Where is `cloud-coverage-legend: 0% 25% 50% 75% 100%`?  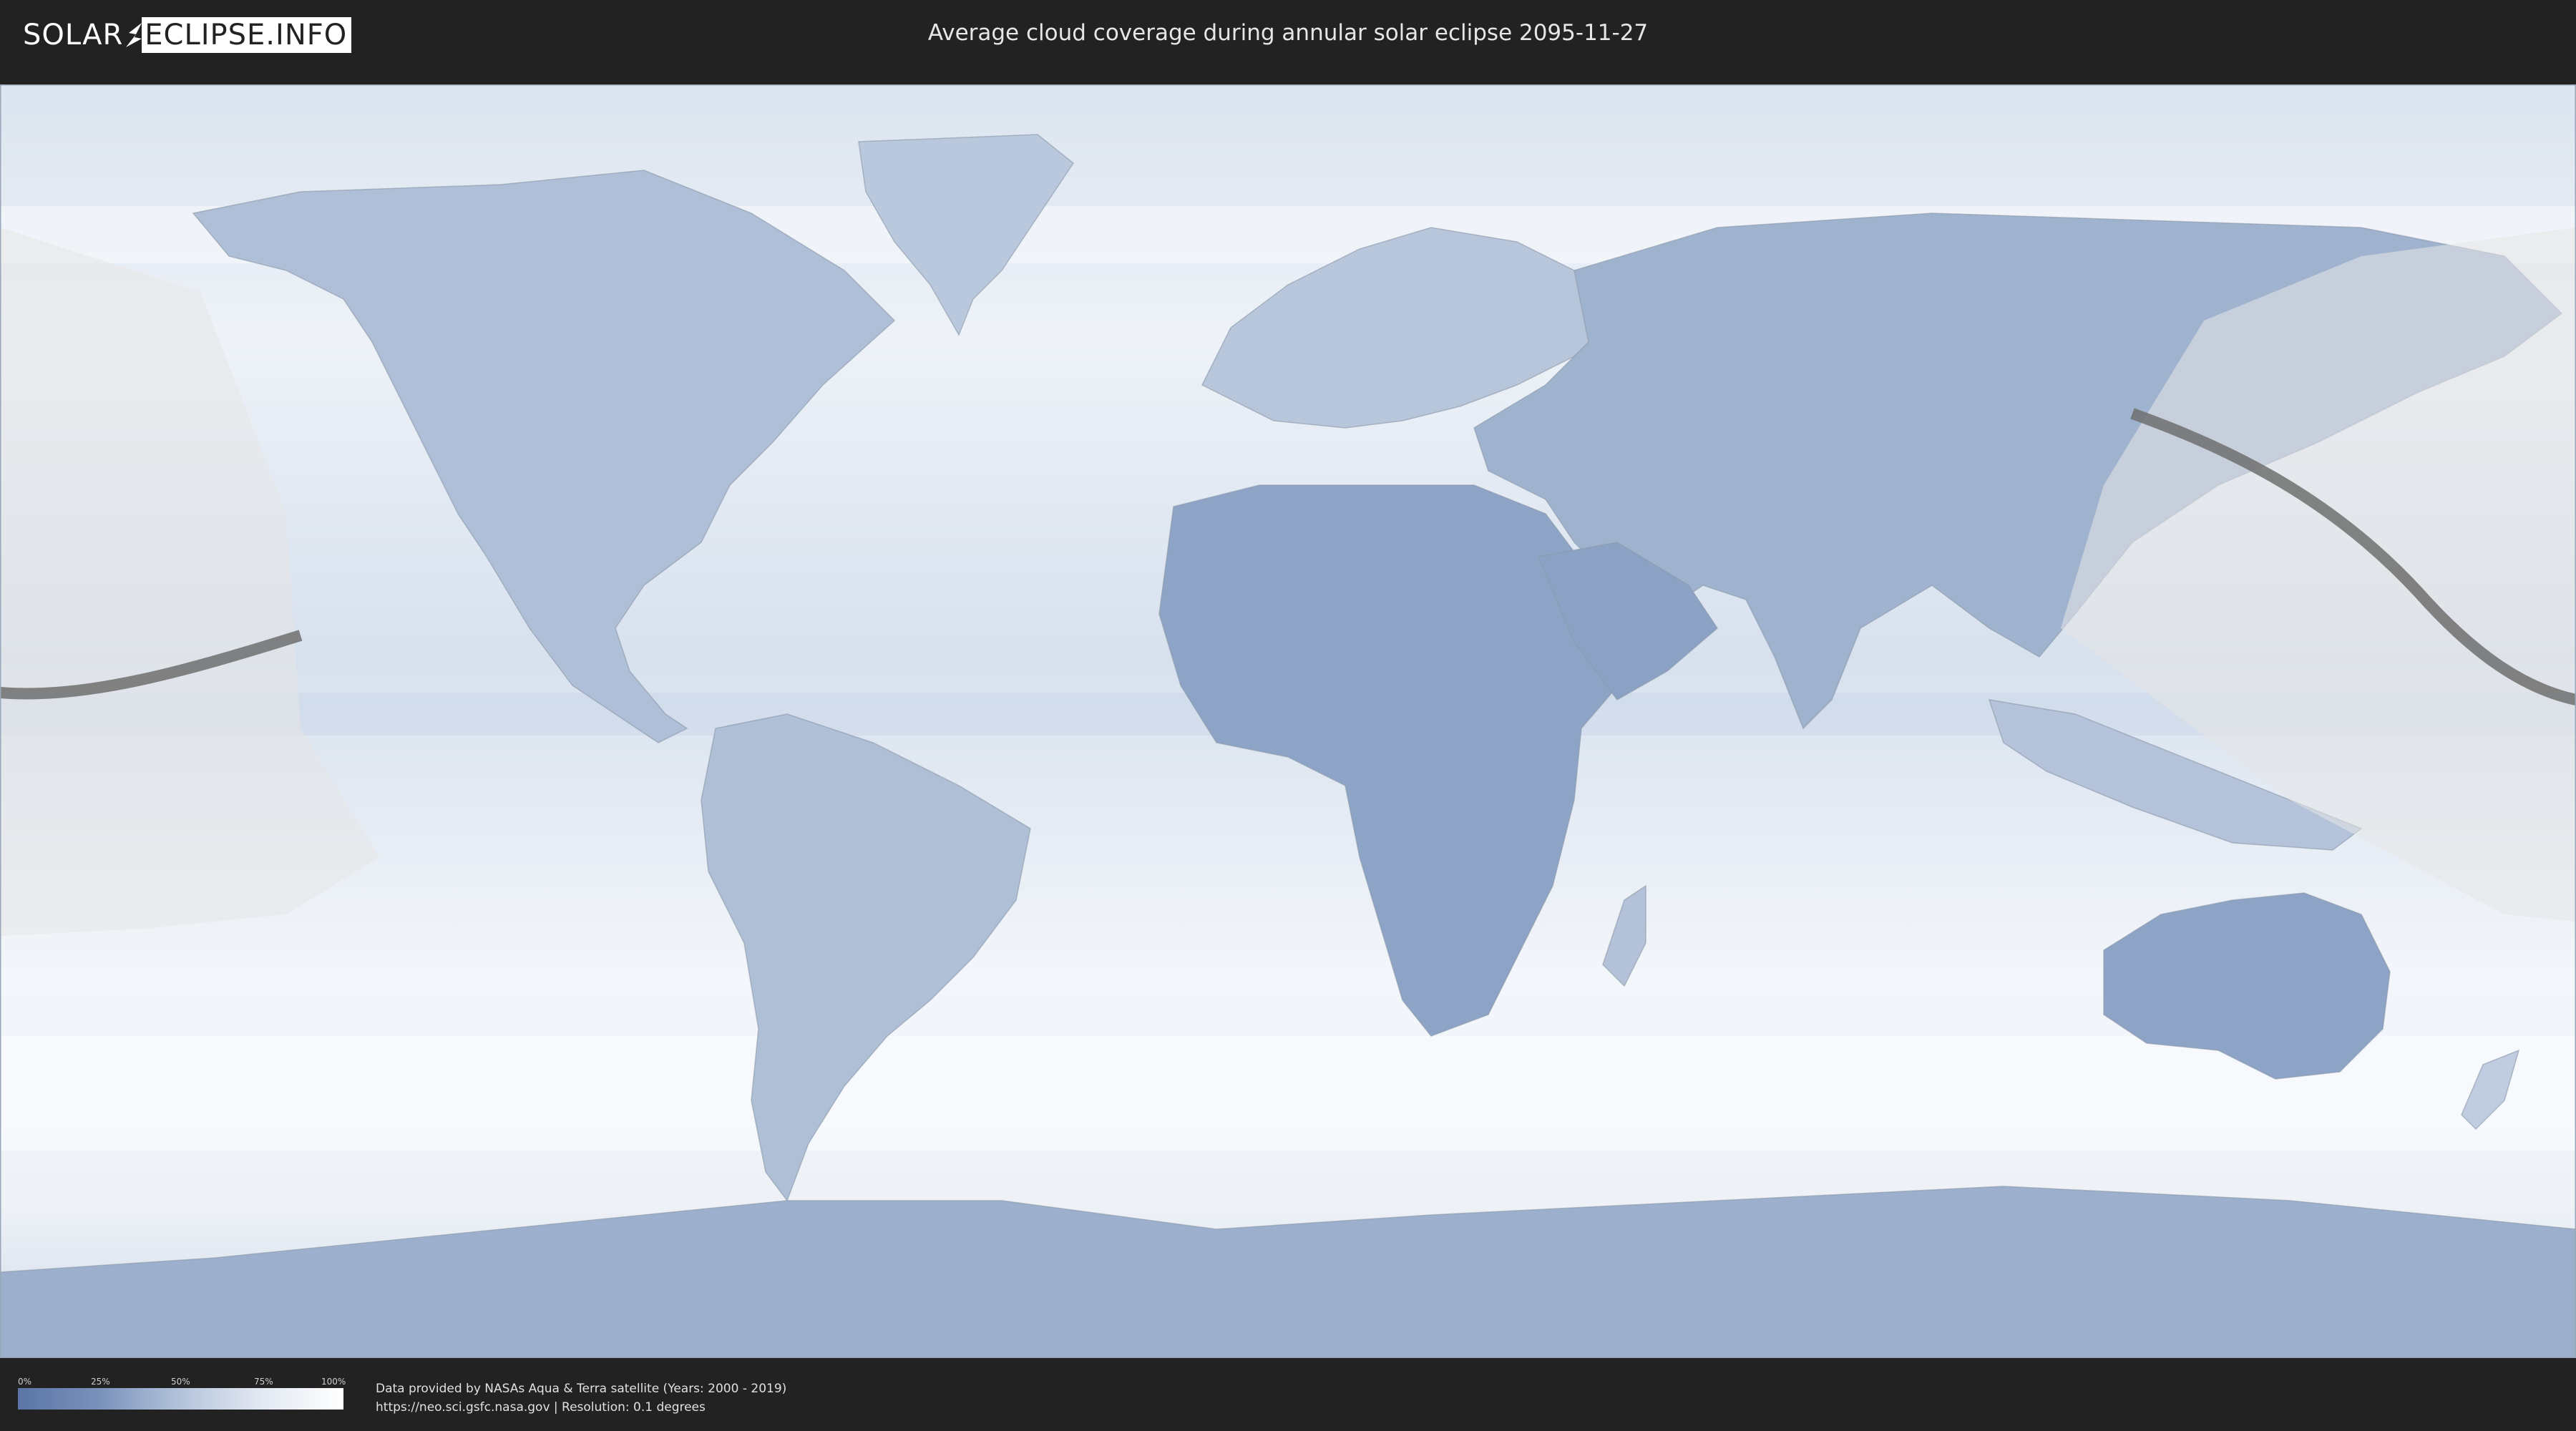 cloud-coverage-legend: 0% 25% 50% 75% 100% is located at coordinates (182, 1393).